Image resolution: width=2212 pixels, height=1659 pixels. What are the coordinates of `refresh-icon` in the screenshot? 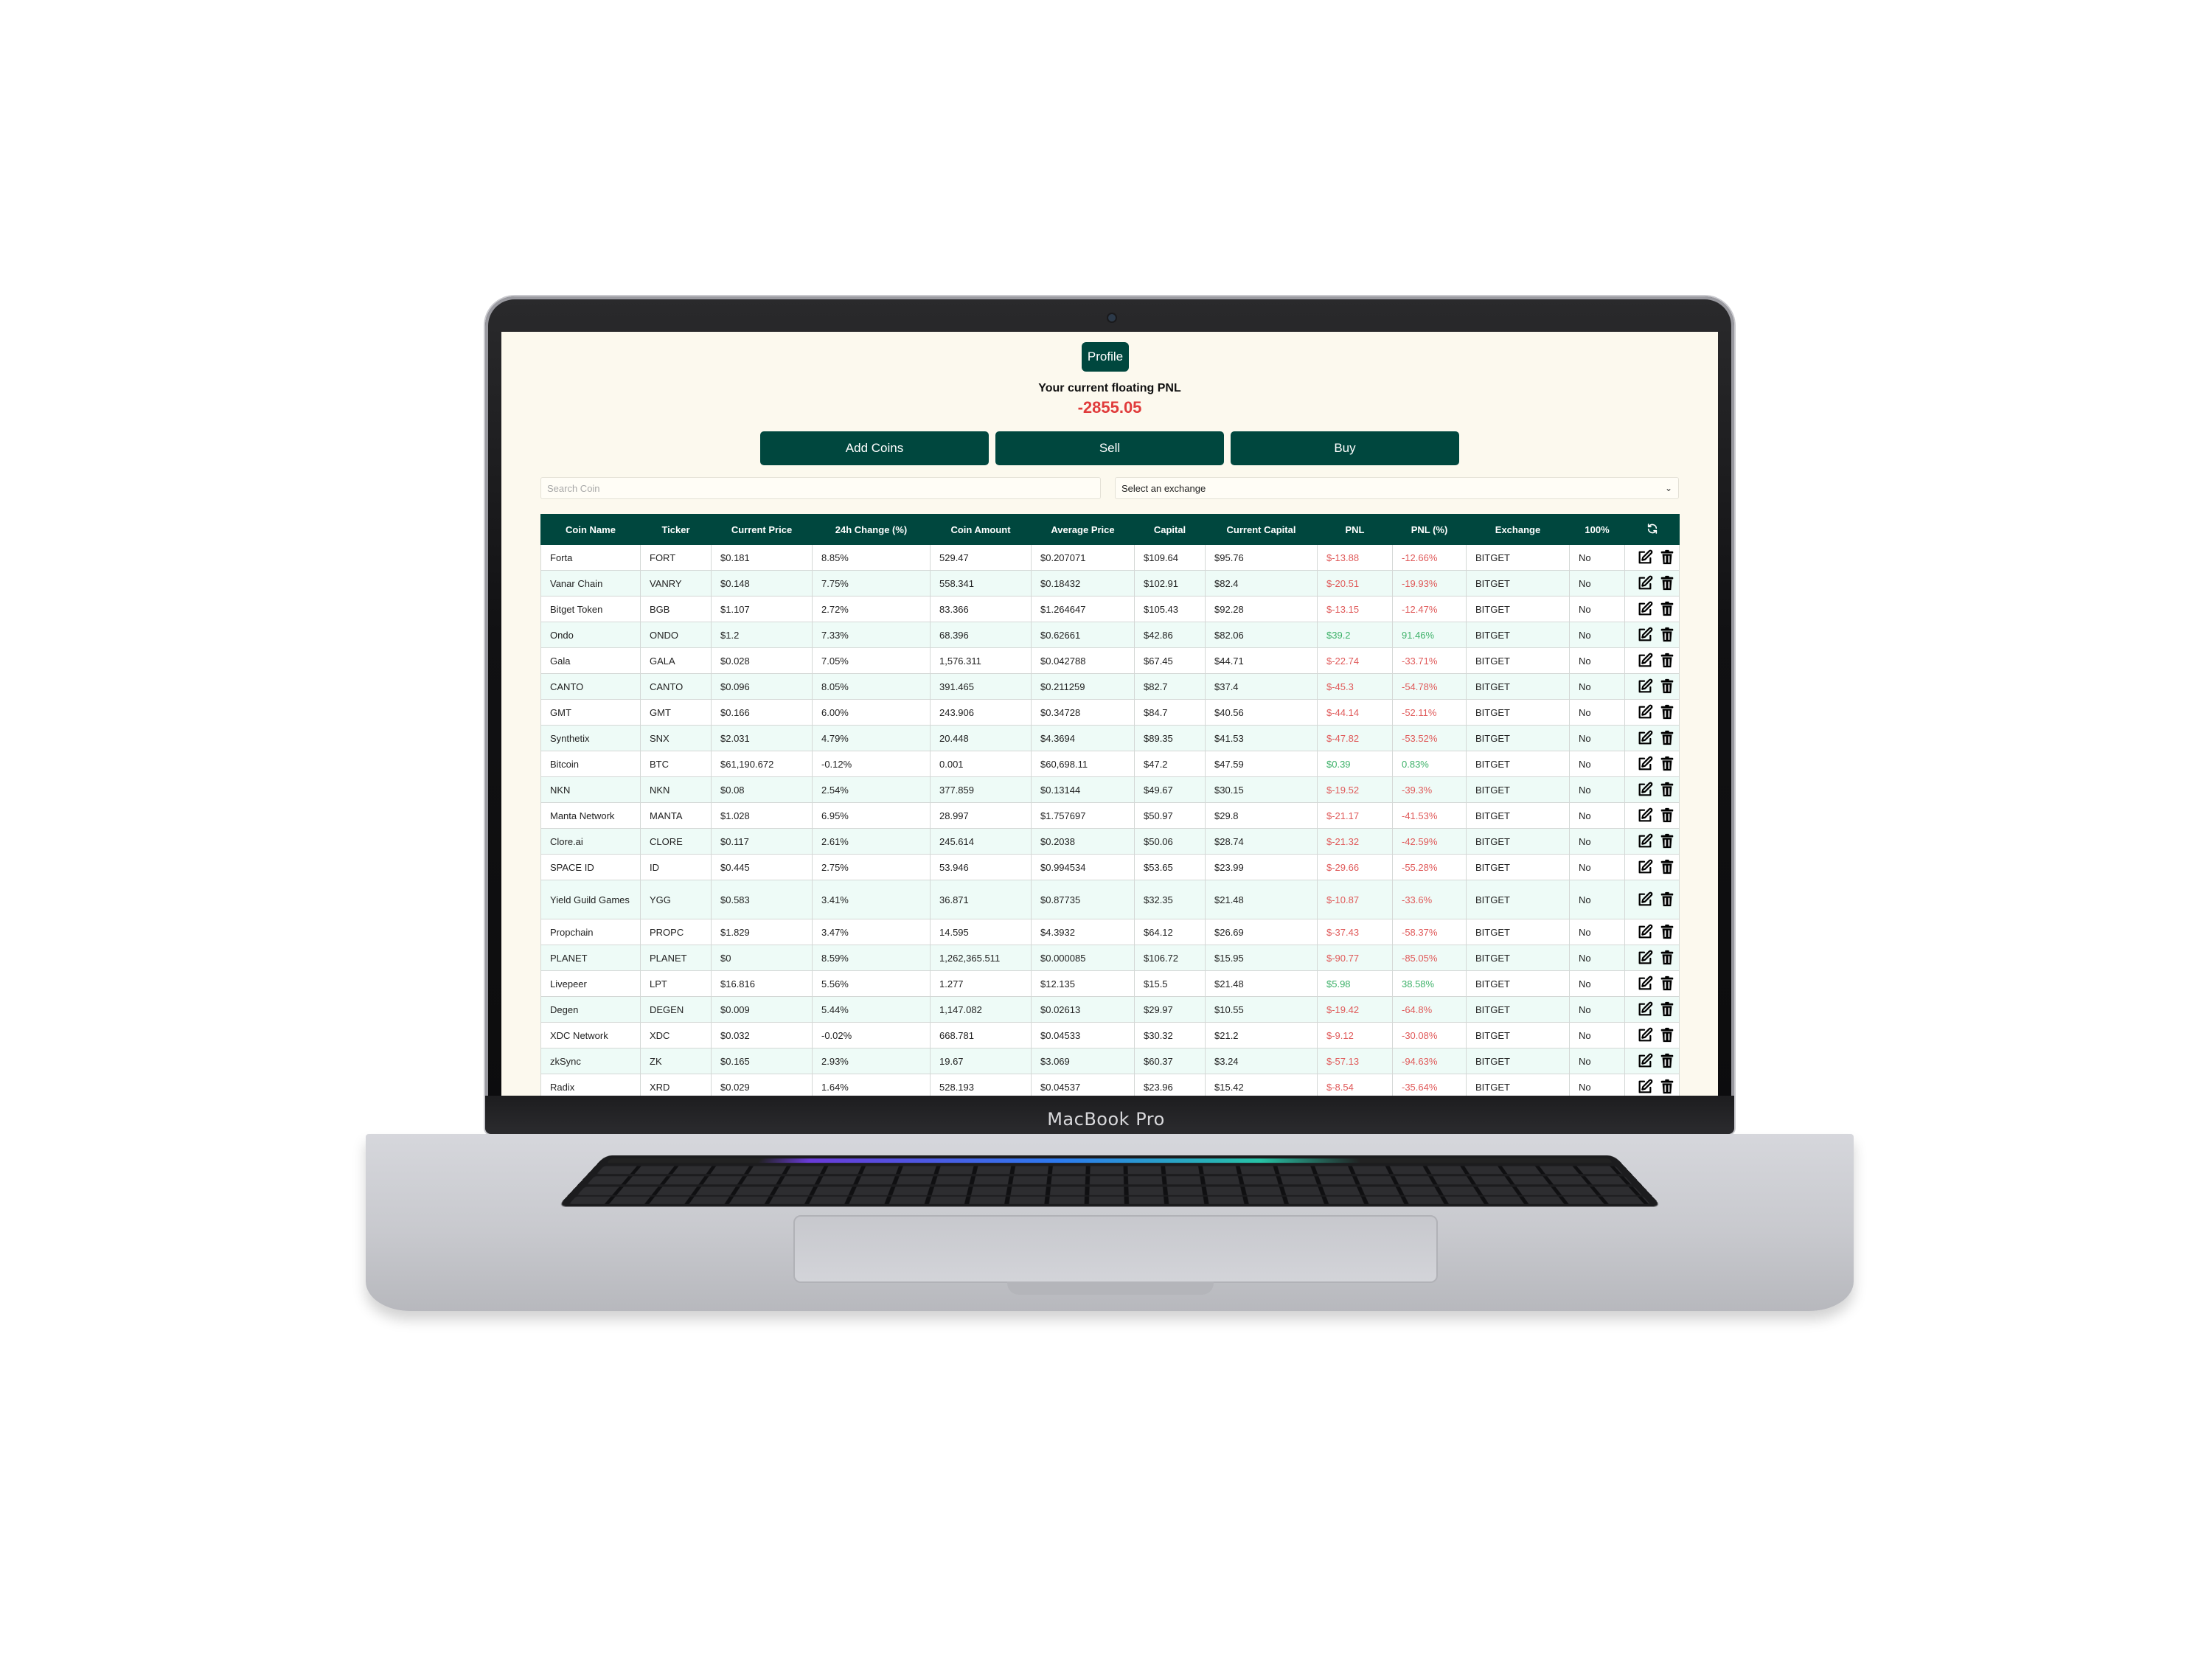 It's located at (1652, 529).